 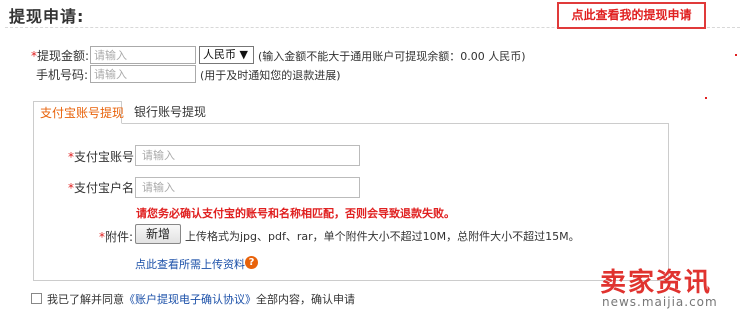 I want to click on site-watermark: 卖家资讯 news.maijia.com, so click(x=674, y=287).